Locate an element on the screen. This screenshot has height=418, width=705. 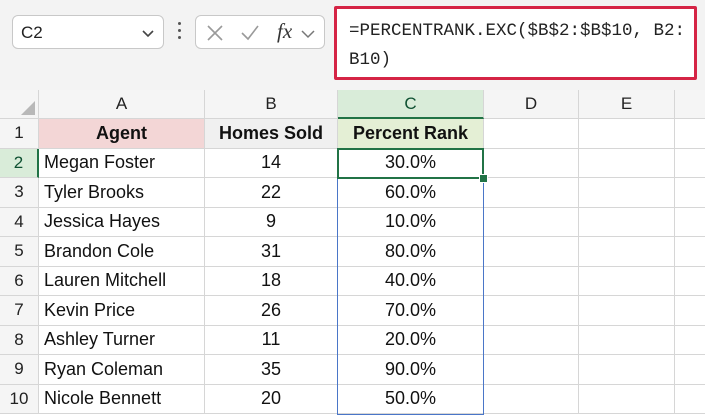
cell-homes-sold: 22 is located at coordinates (271, 193).